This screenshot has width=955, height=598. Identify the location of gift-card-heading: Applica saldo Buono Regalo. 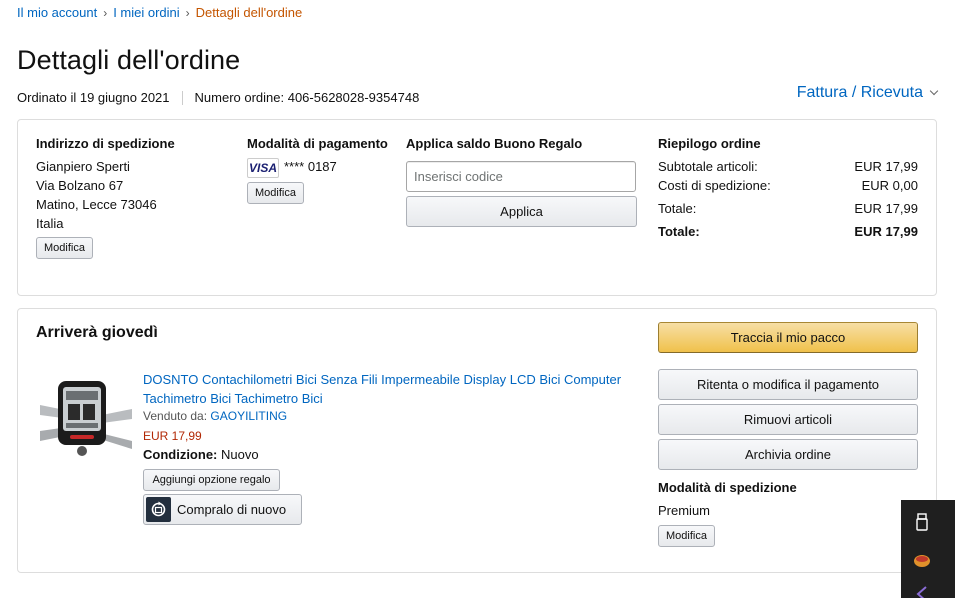
(494, 143).